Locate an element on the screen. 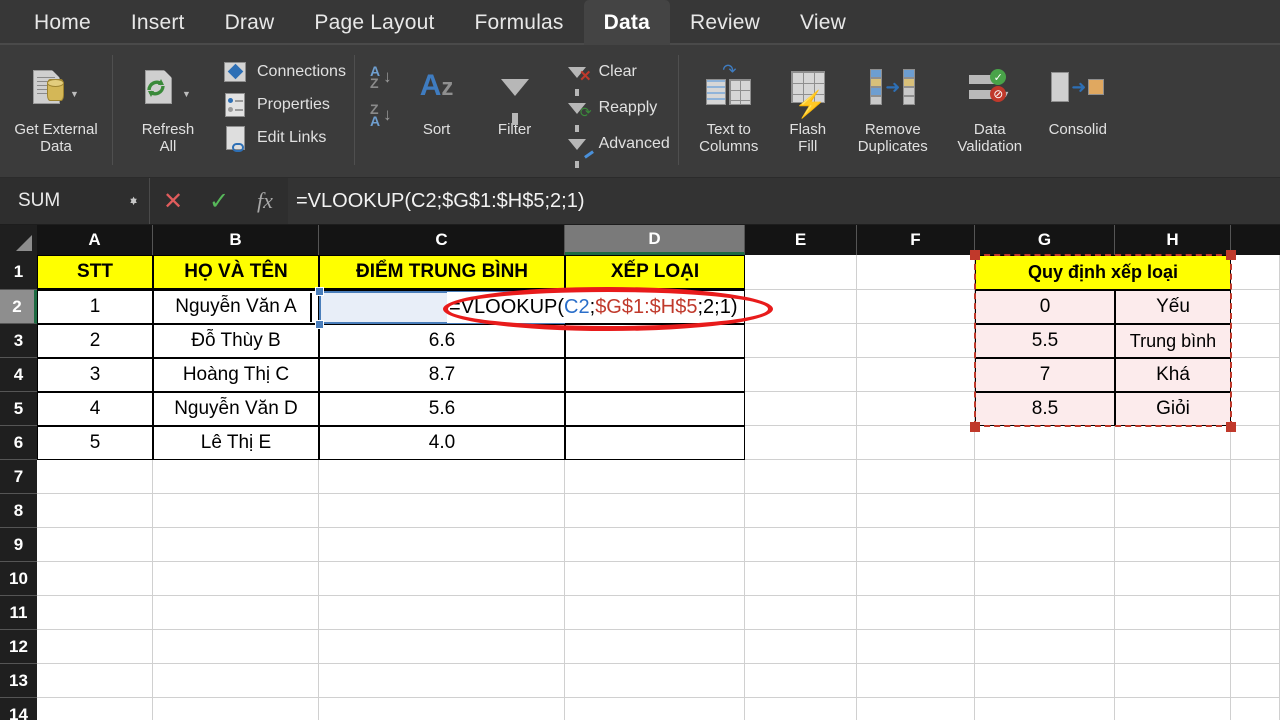  column-header-b: B is located at coordinates (236, 240).